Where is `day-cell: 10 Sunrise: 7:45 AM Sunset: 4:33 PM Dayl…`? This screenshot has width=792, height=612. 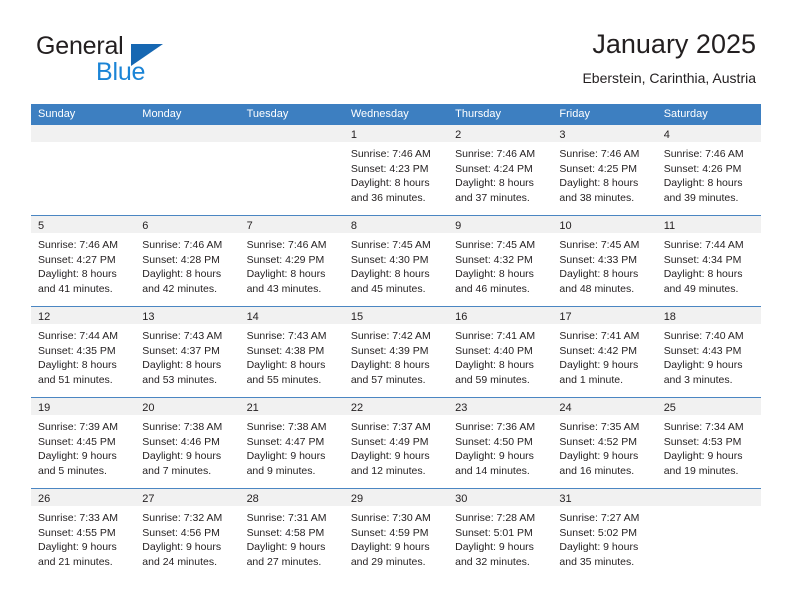 day-cell: 10 Sunrise: 7:45 AM Sunset: 4:33 PM Dayl… is located at coordinates (604, 261).